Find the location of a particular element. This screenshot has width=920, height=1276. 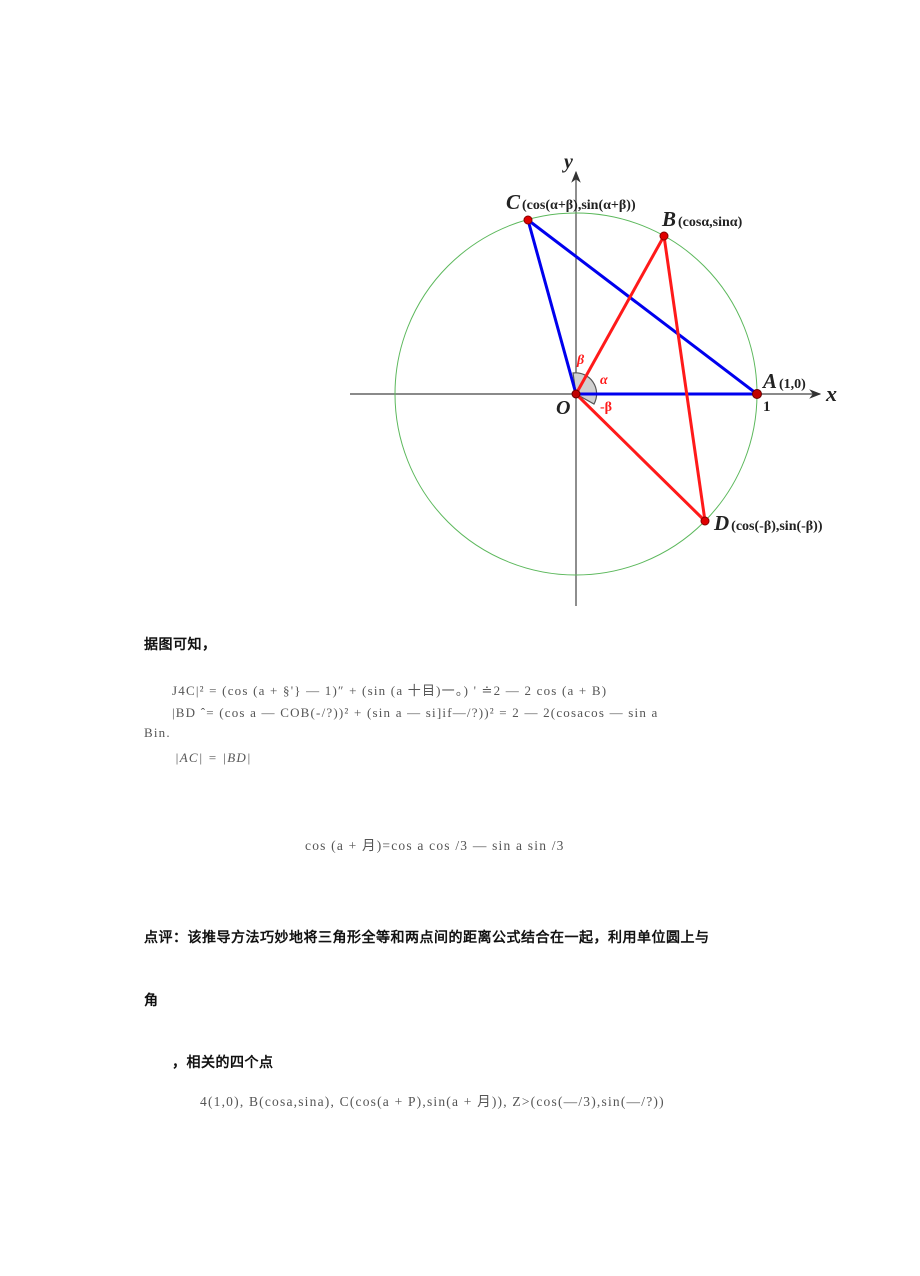

label-A: A (1,0) is located at coordinates (783, 381).